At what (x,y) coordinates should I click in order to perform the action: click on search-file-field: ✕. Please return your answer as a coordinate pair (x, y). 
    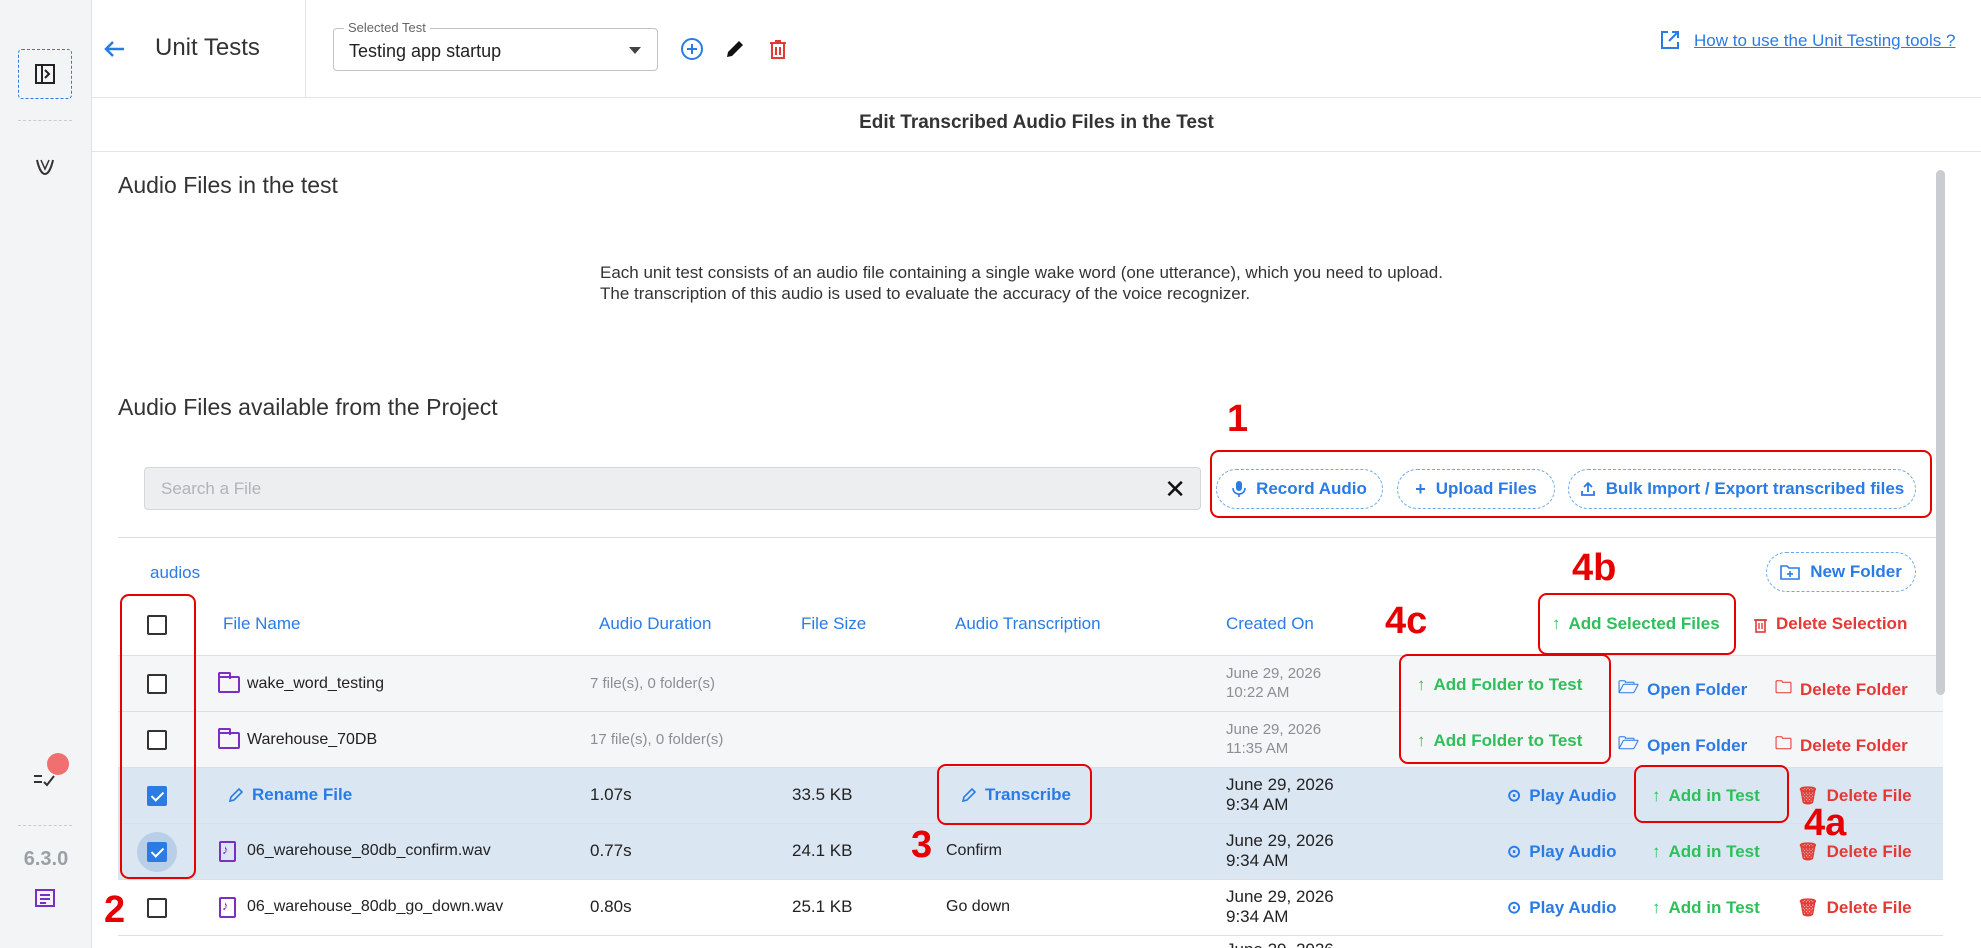
    Looking at the image, I should click on (672, 488).